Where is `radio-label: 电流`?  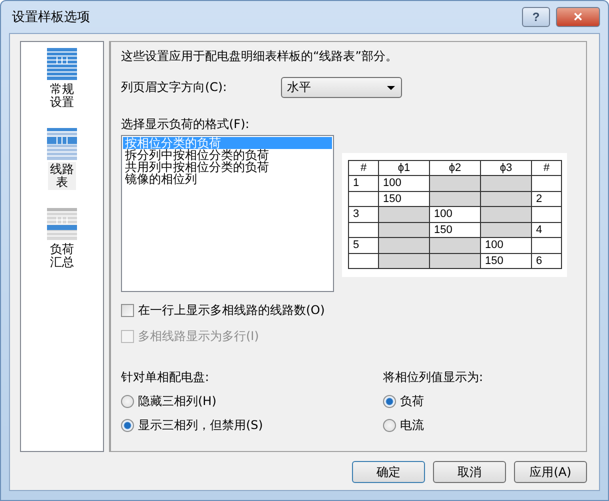 radio-label: 电流 is located at coordinates (412, 425).